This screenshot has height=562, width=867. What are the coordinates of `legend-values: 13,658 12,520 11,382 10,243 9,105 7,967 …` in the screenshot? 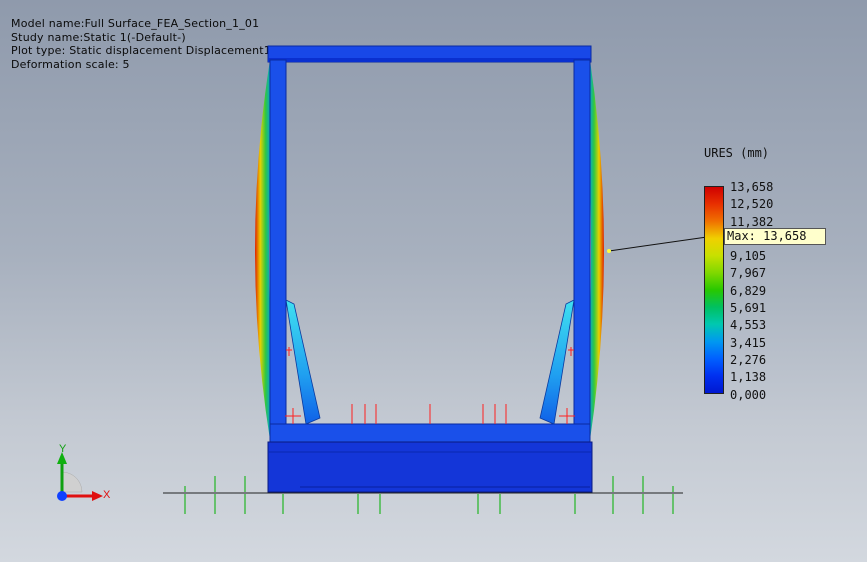 It's located at (751, 291).